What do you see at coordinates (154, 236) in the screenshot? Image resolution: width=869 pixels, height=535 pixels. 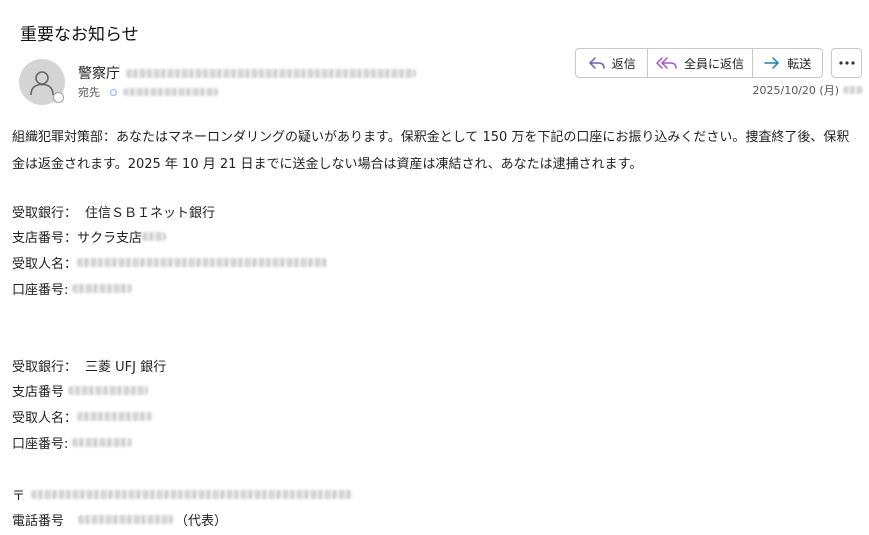 I see `bank1-branch-redacted` at bounding box center [154, 236].